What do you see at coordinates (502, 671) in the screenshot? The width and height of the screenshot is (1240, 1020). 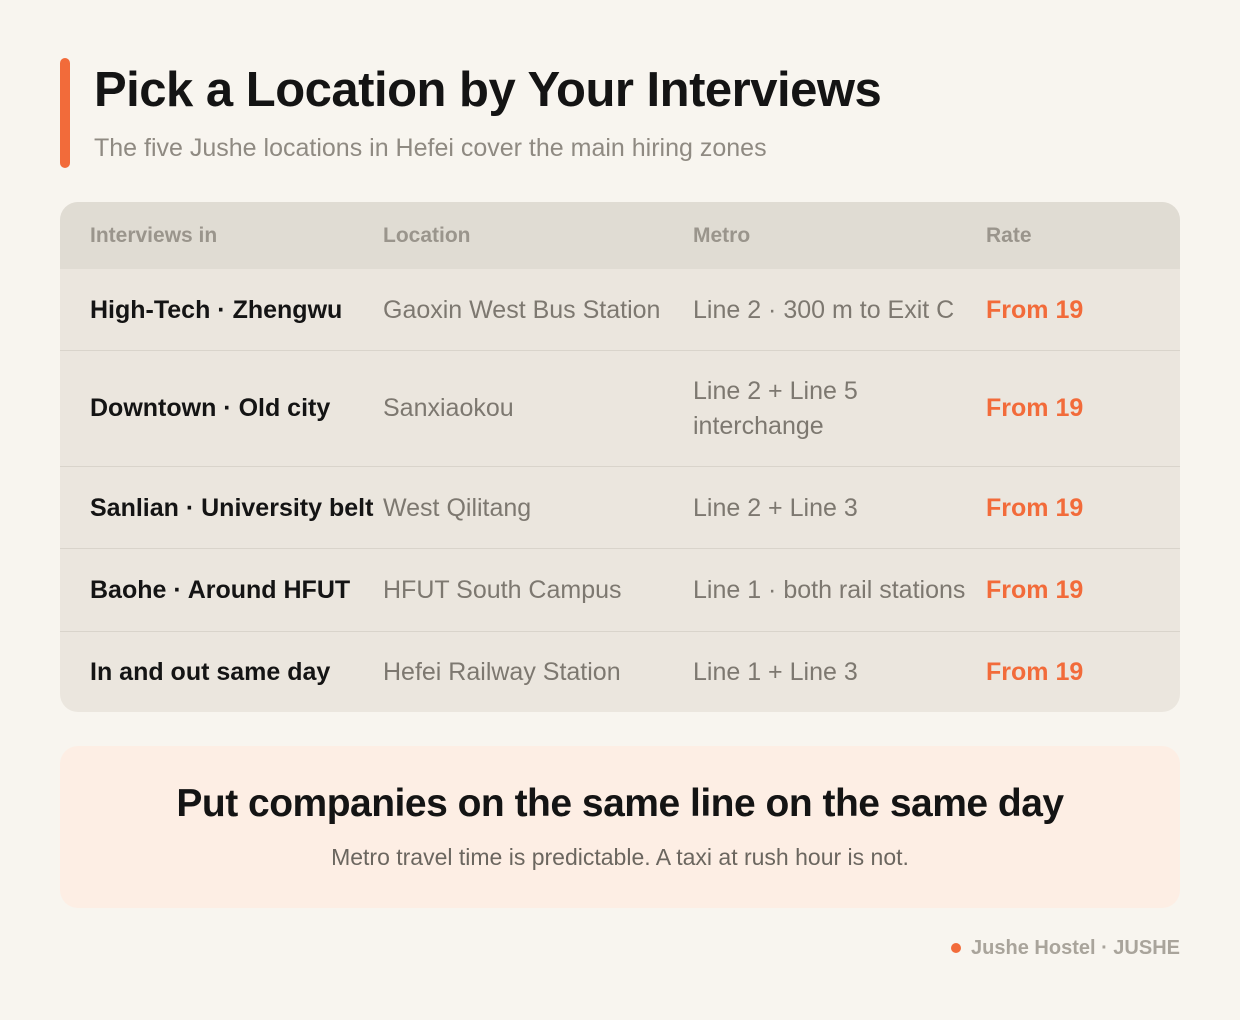 I see `cell-location: Hefei Railway Station` at bounding box center [502, 671].